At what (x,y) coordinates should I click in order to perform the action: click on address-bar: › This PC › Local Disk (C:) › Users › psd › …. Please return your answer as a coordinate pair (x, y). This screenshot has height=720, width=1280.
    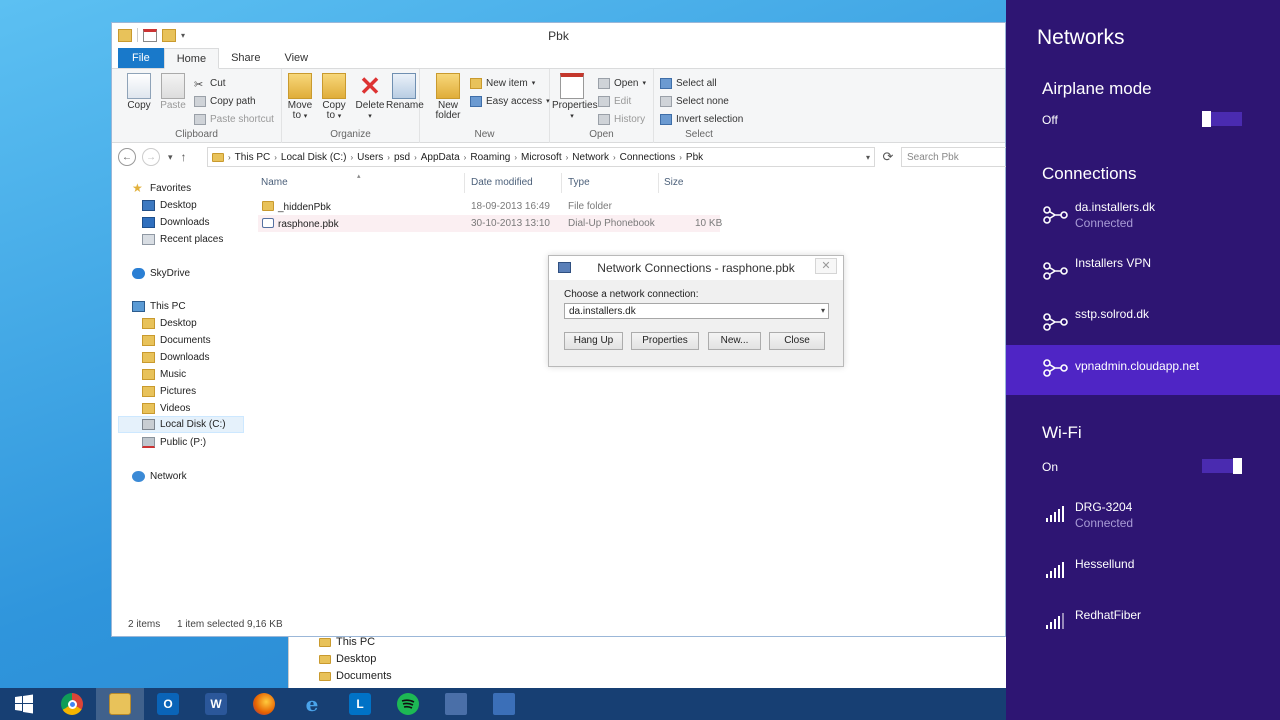
    Looking at the image, I should click on (541, 157).